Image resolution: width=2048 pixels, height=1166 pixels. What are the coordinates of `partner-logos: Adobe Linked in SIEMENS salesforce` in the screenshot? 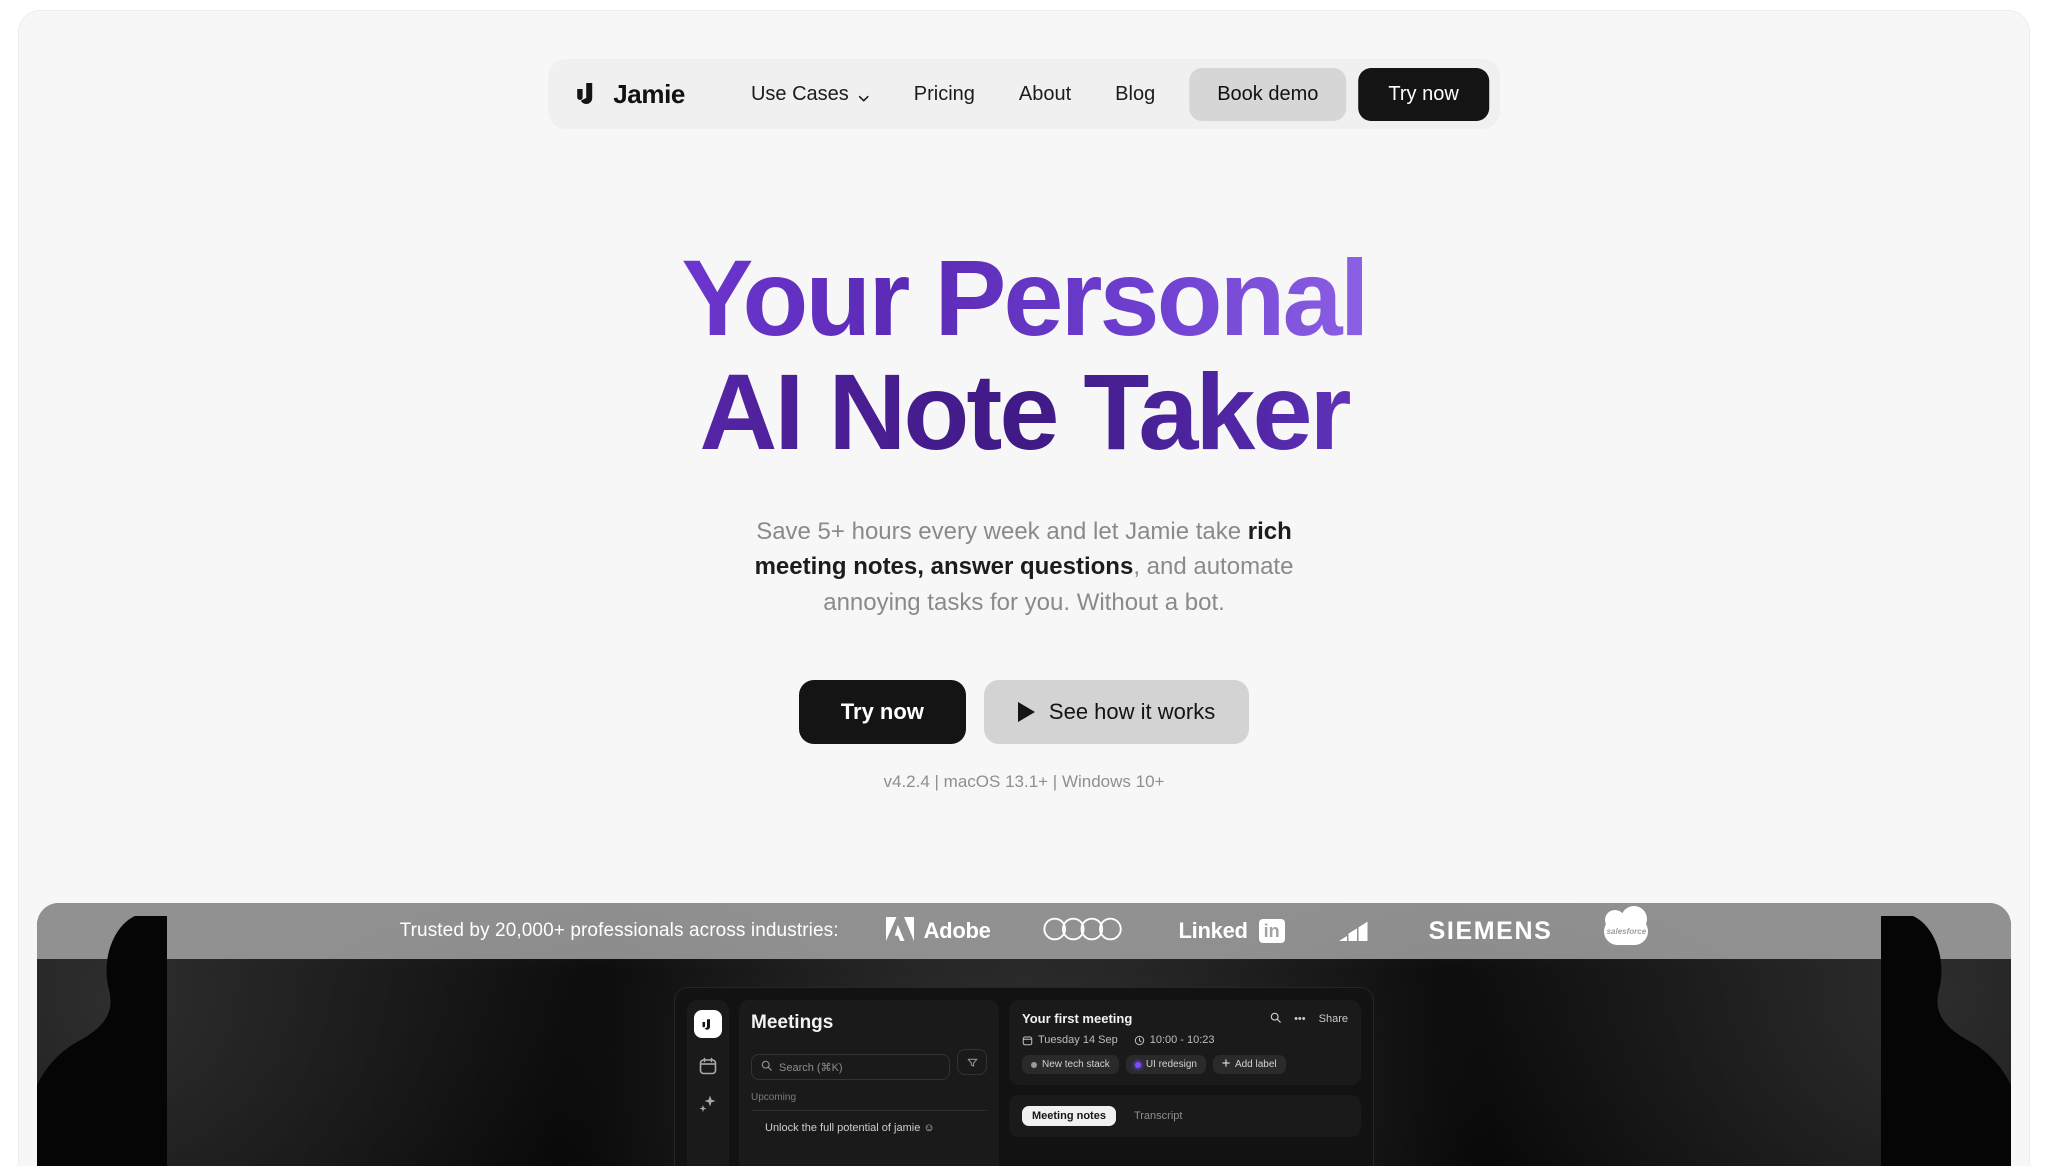 It's located at (1267, 926).